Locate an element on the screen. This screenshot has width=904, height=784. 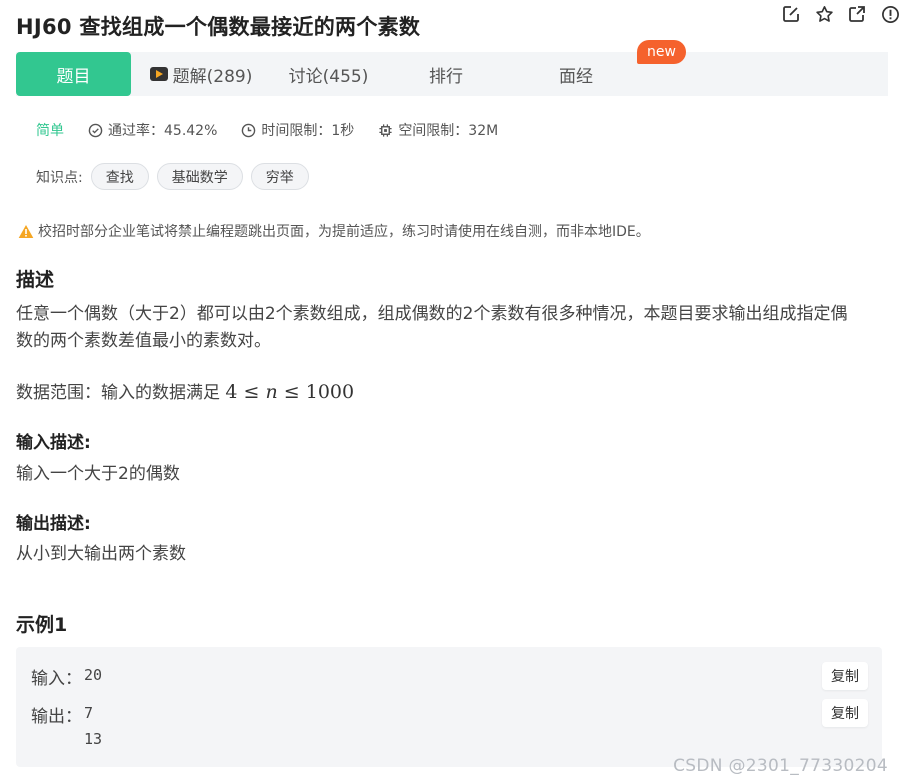
watermark: CSDN @2301_77330204 is located at coordinates (780, 766).